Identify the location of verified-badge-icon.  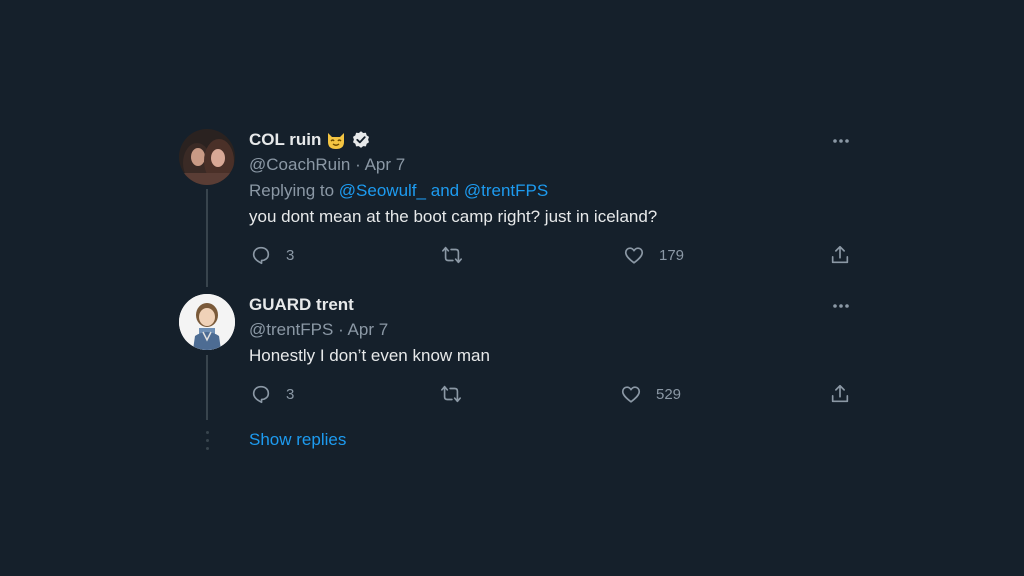
(361, 139).